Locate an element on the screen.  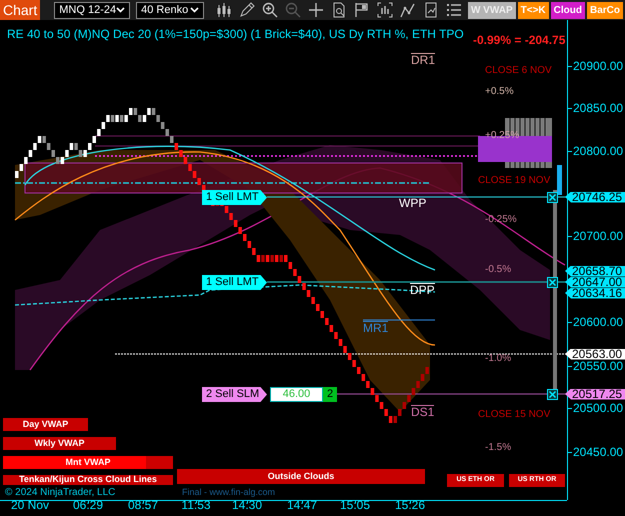
document-search-icon is located at coordinates (338, 10).